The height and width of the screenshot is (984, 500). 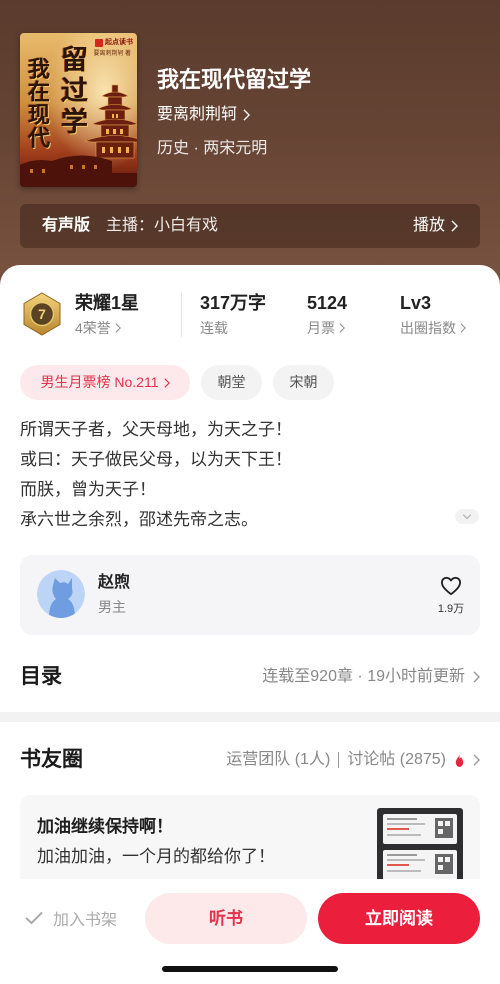 What do you see at coordinates (339, 760) in the screenshot?
I see `divider` at bounding box center [339, 760].